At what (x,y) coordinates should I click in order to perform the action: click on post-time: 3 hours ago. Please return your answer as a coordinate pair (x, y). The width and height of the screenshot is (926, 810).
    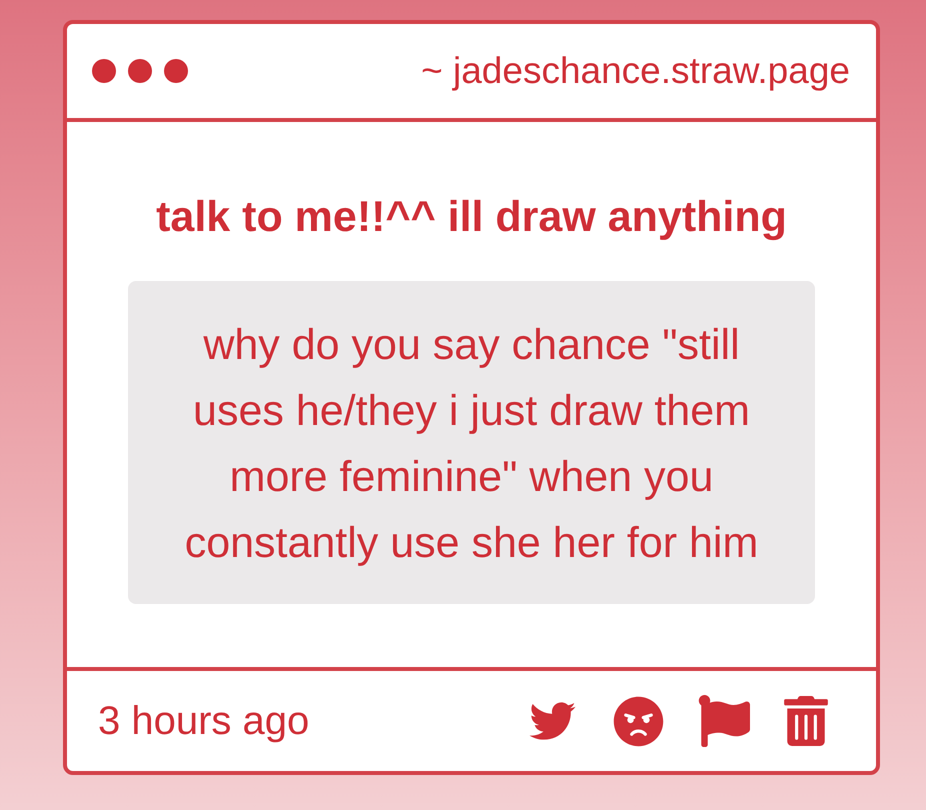
    Looking at the image, I should click on (204, 721).